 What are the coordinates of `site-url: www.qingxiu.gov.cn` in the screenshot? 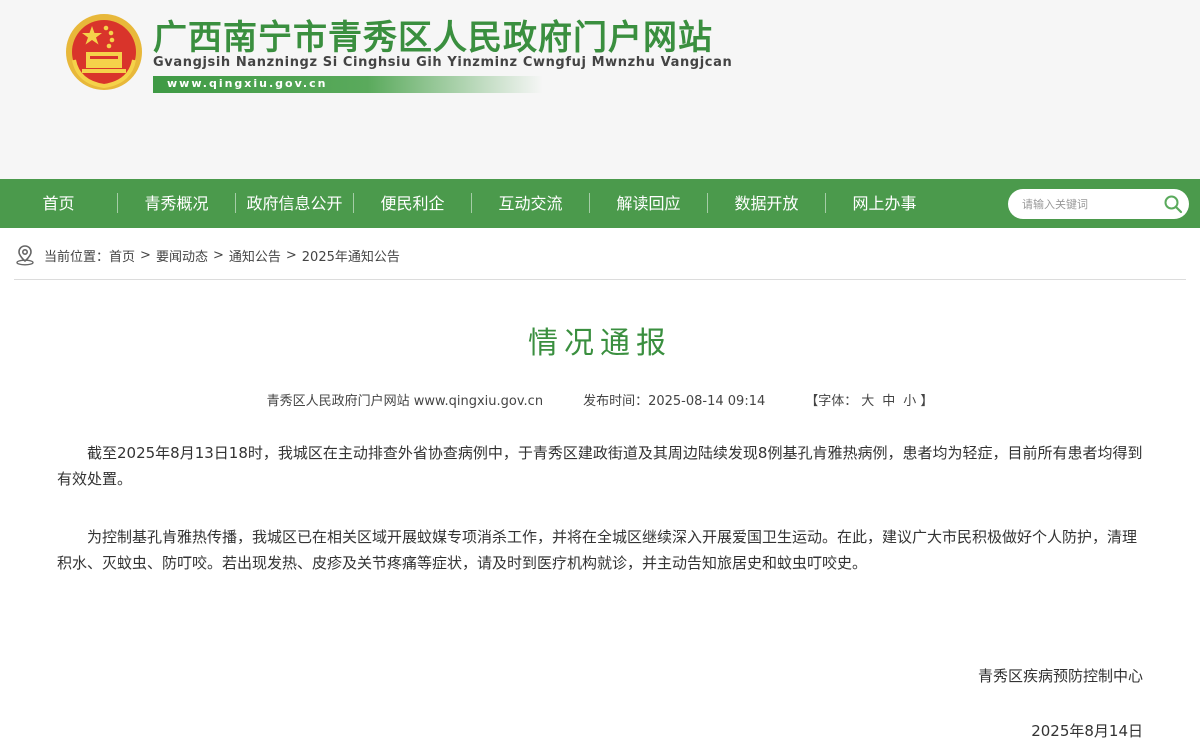 It's located at (247, 83).